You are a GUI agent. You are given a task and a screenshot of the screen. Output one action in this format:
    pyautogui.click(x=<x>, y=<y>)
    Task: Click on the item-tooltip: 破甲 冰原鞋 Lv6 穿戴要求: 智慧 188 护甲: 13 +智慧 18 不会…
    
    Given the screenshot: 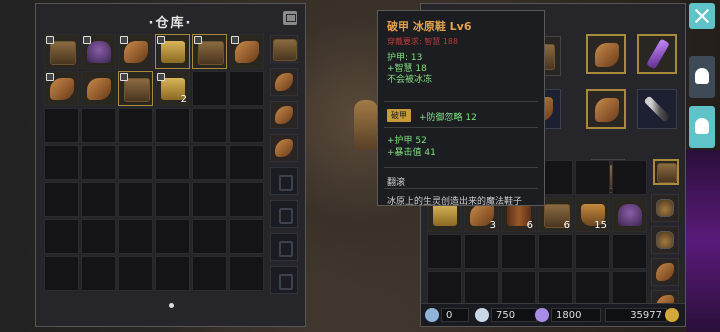 What is the action you would take?
    pyautogui.click(x=461, y=108)
    